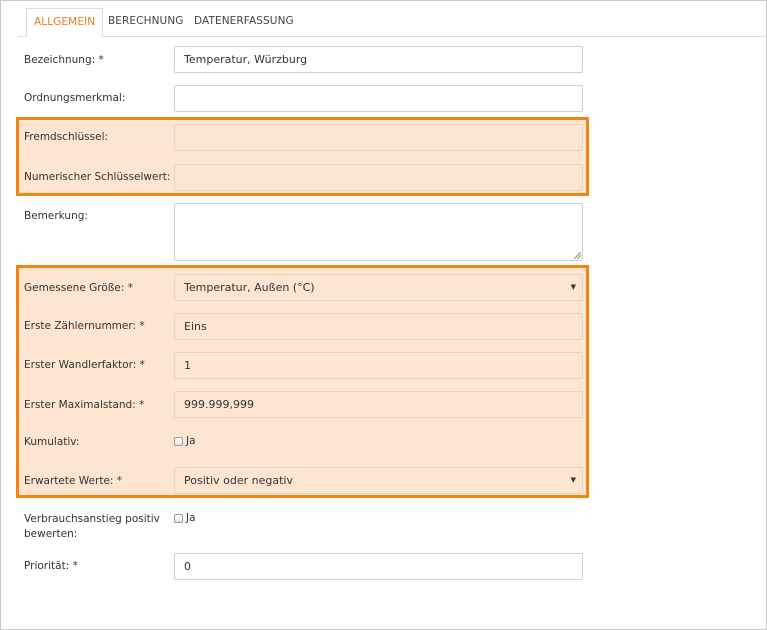  Describe the element at coordinates (65, 22) in the screenshot. I see `tab-allgemein: ALLGEMEIN` at that location.